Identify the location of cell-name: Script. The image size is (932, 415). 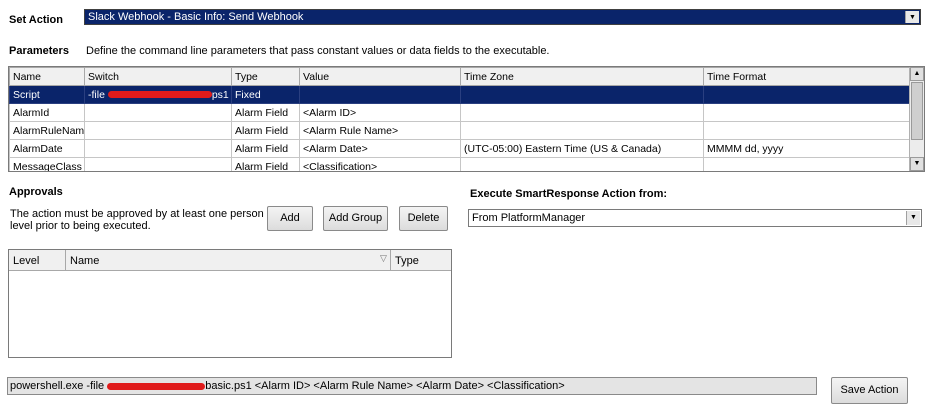
(47, 94).